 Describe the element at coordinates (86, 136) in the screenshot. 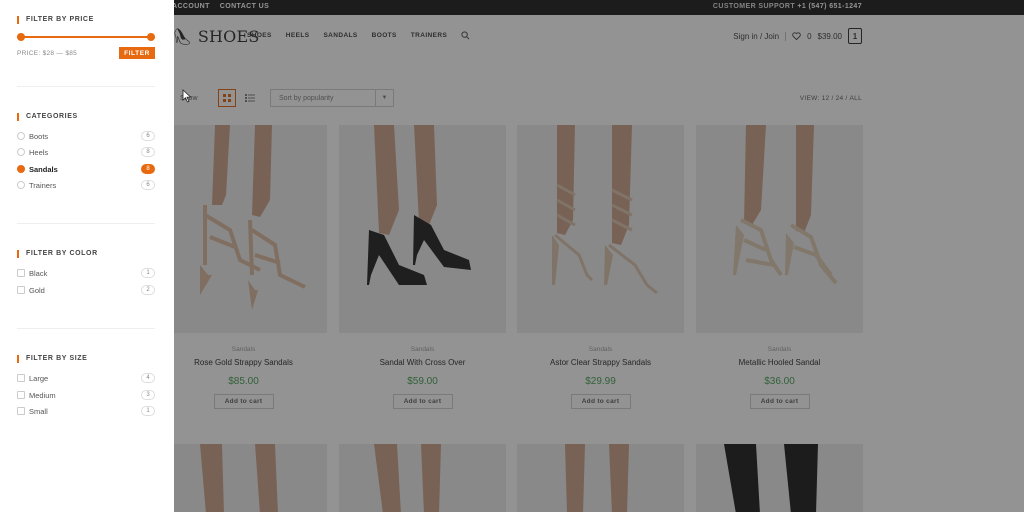

I see `category-option-boots: Boots 6` at that location.